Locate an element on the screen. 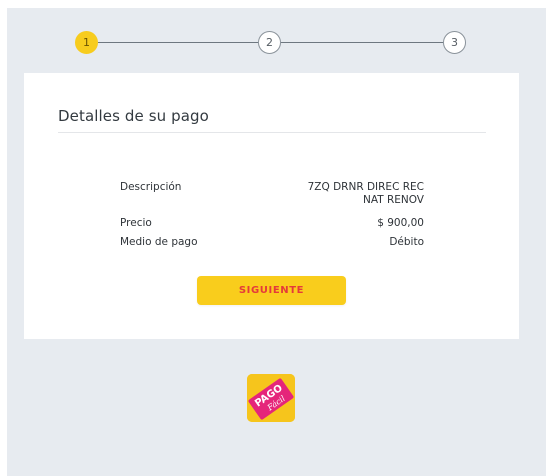 This screenshot has height=476, width=546. next-button: SIGUIENTE is located at coordinates (271, 290).